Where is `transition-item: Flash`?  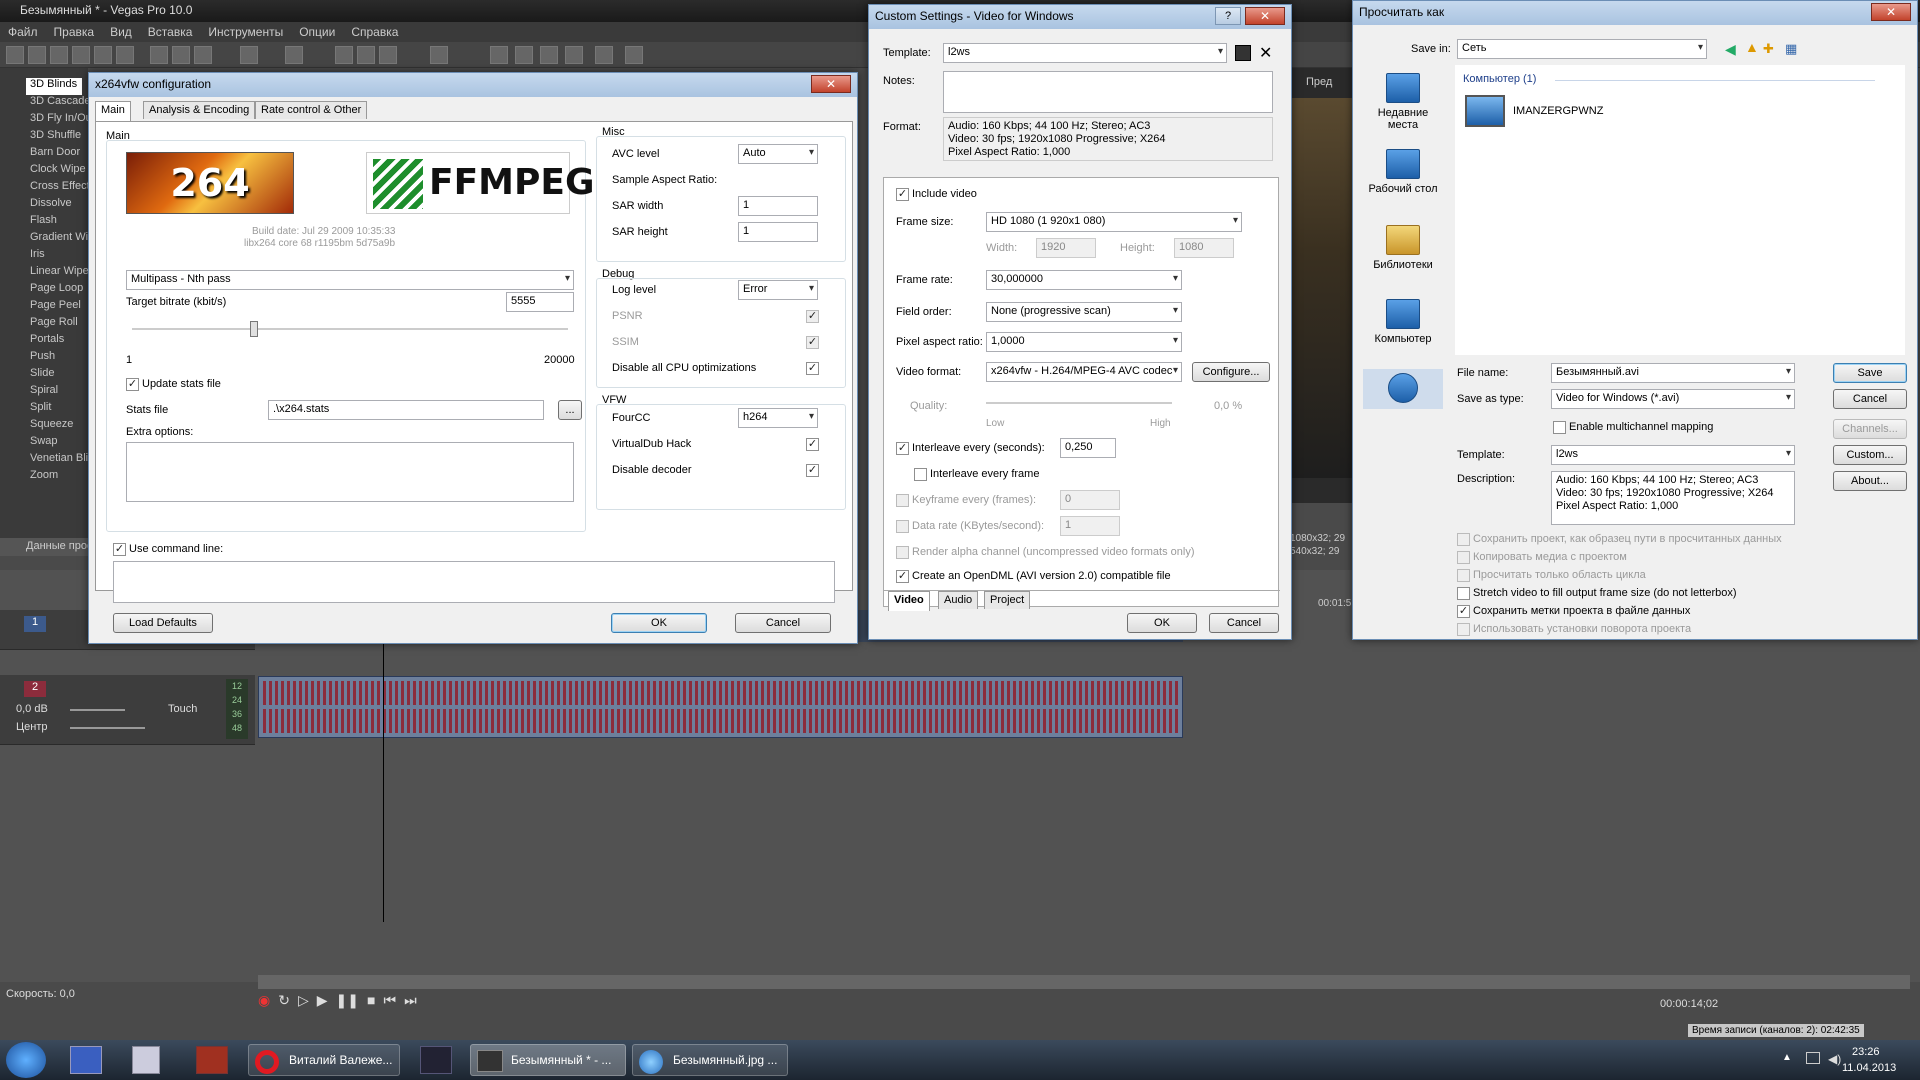
transition-item: Flash is located at coordinates (44, 222).